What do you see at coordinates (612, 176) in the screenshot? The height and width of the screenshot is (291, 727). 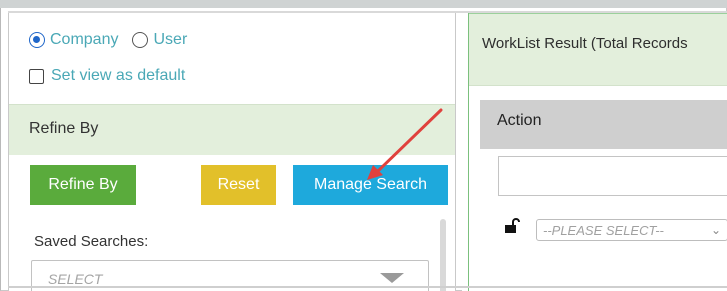 I see `action-filter-input` at bounding box center [612, 176].